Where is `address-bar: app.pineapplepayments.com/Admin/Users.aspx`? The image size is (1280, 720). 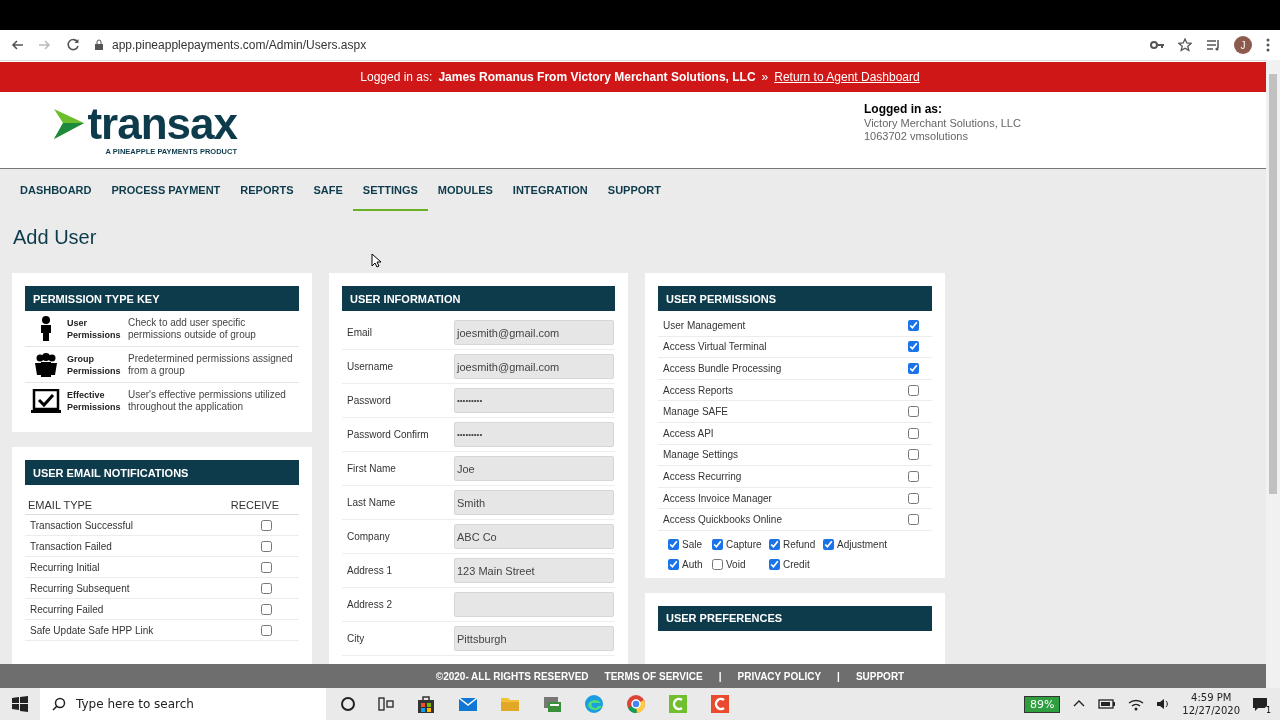 address-bar: app.pineapplepayments.com/Admin/Users.aspx is located at coordinates (239, 45).